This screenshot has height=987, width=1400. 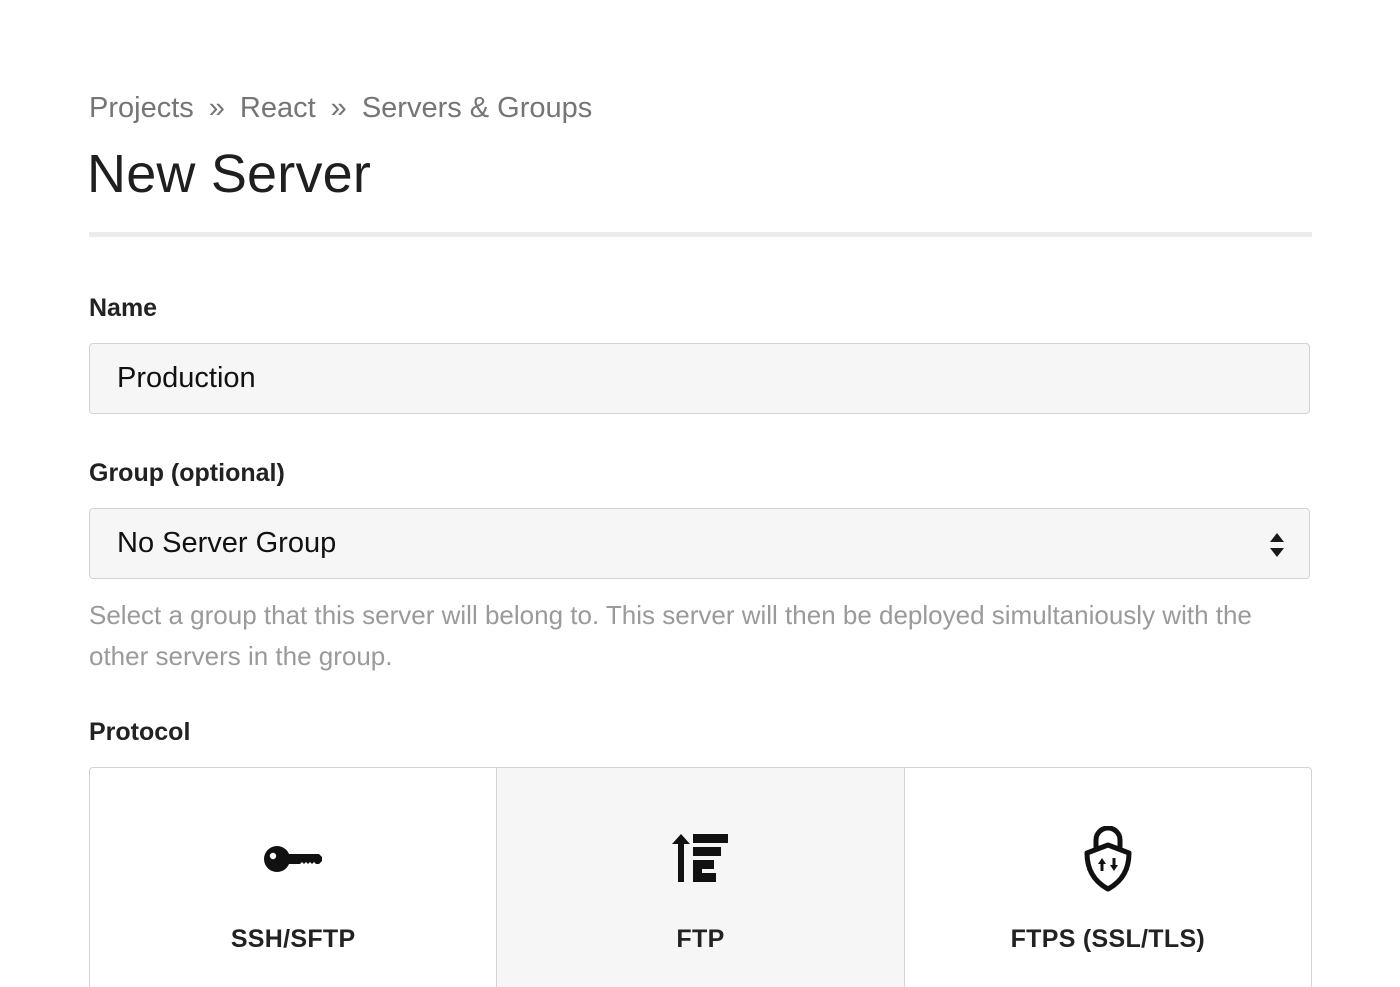 I want to click on protocol-option-ftp: FTP, so click(x=700, y=877).